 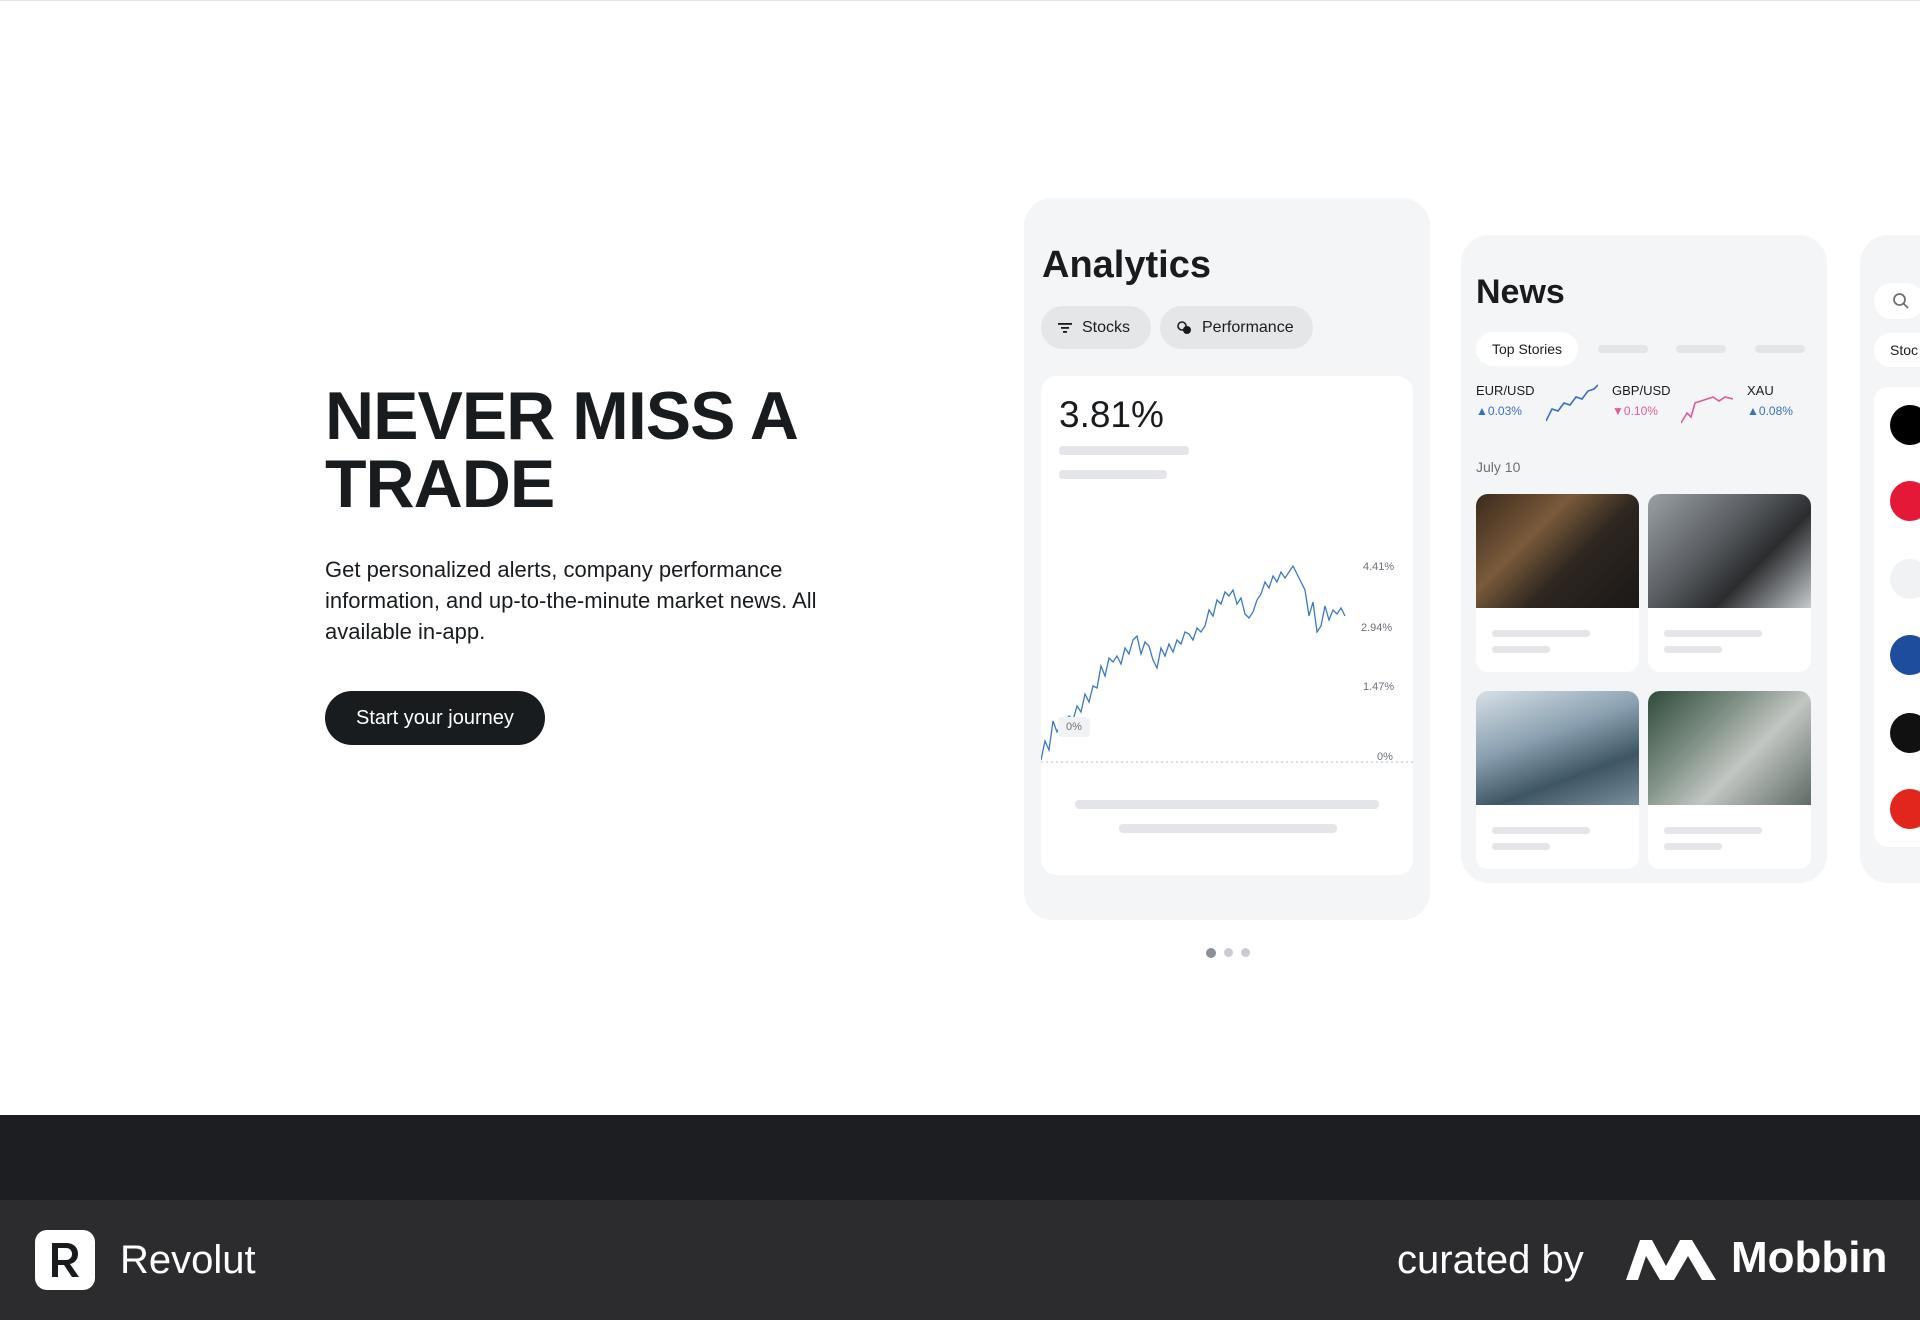 I want to click on carousel-pagination, so click(x=1228, y=953).